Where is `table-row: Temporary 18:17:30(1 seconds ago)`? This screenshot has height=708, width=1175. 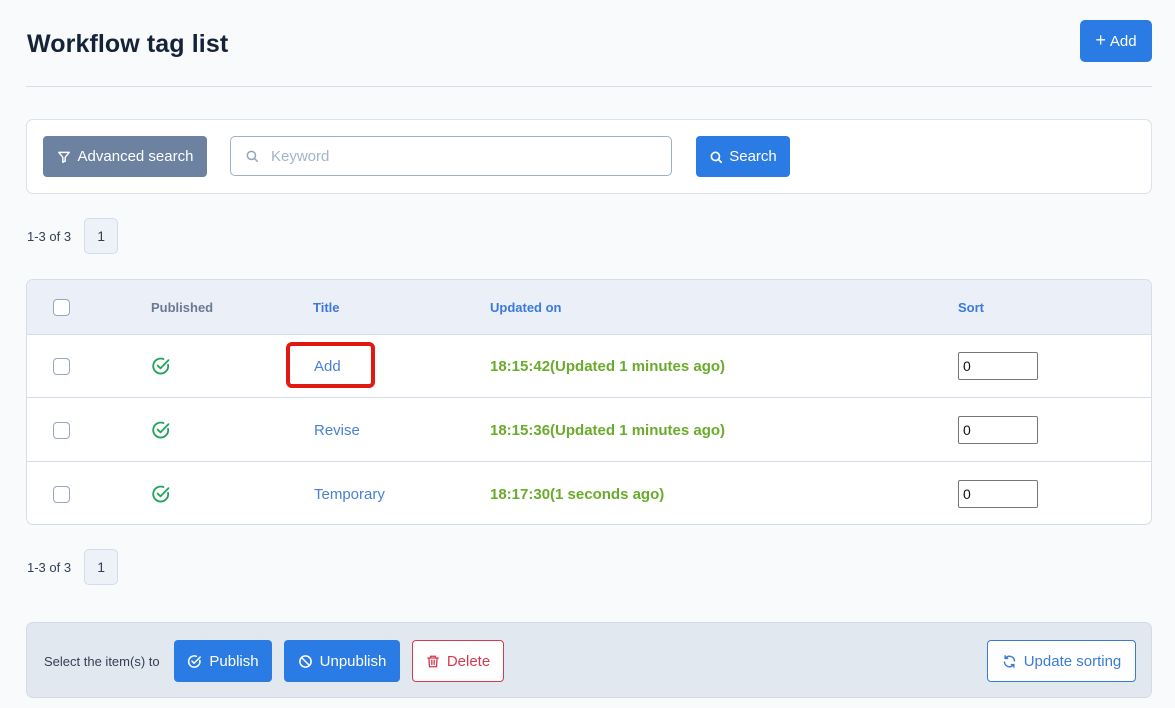 table-row: Temporary 18:17:30(1 seconds ago) is located at coordinates (589, 493).